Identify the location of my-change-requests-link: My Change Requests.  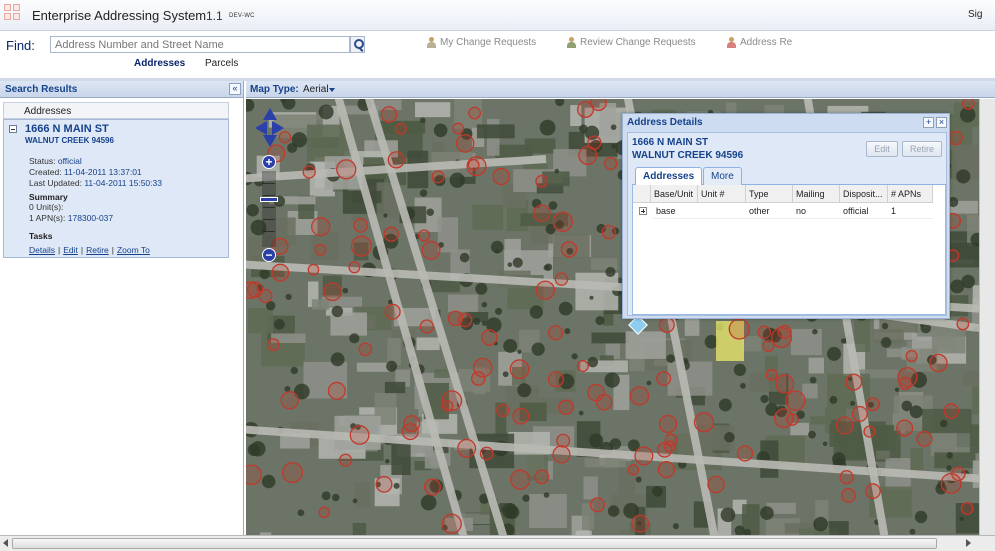
(481, 42).